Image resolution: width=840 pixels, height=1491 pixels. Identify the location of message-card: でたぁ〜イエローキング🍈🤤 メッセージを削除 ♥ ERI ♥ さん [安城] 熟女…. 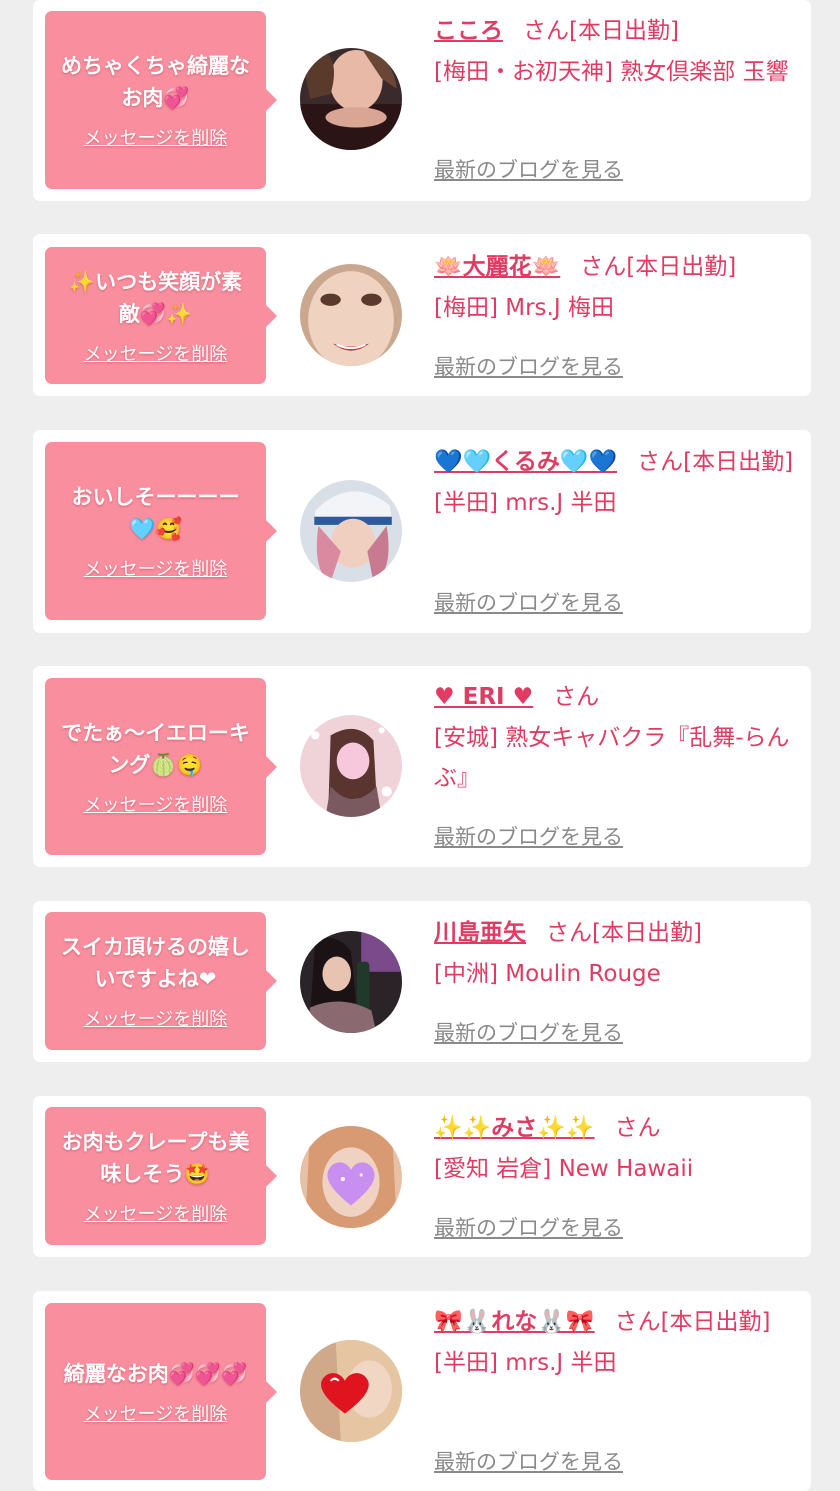
(422, 766).